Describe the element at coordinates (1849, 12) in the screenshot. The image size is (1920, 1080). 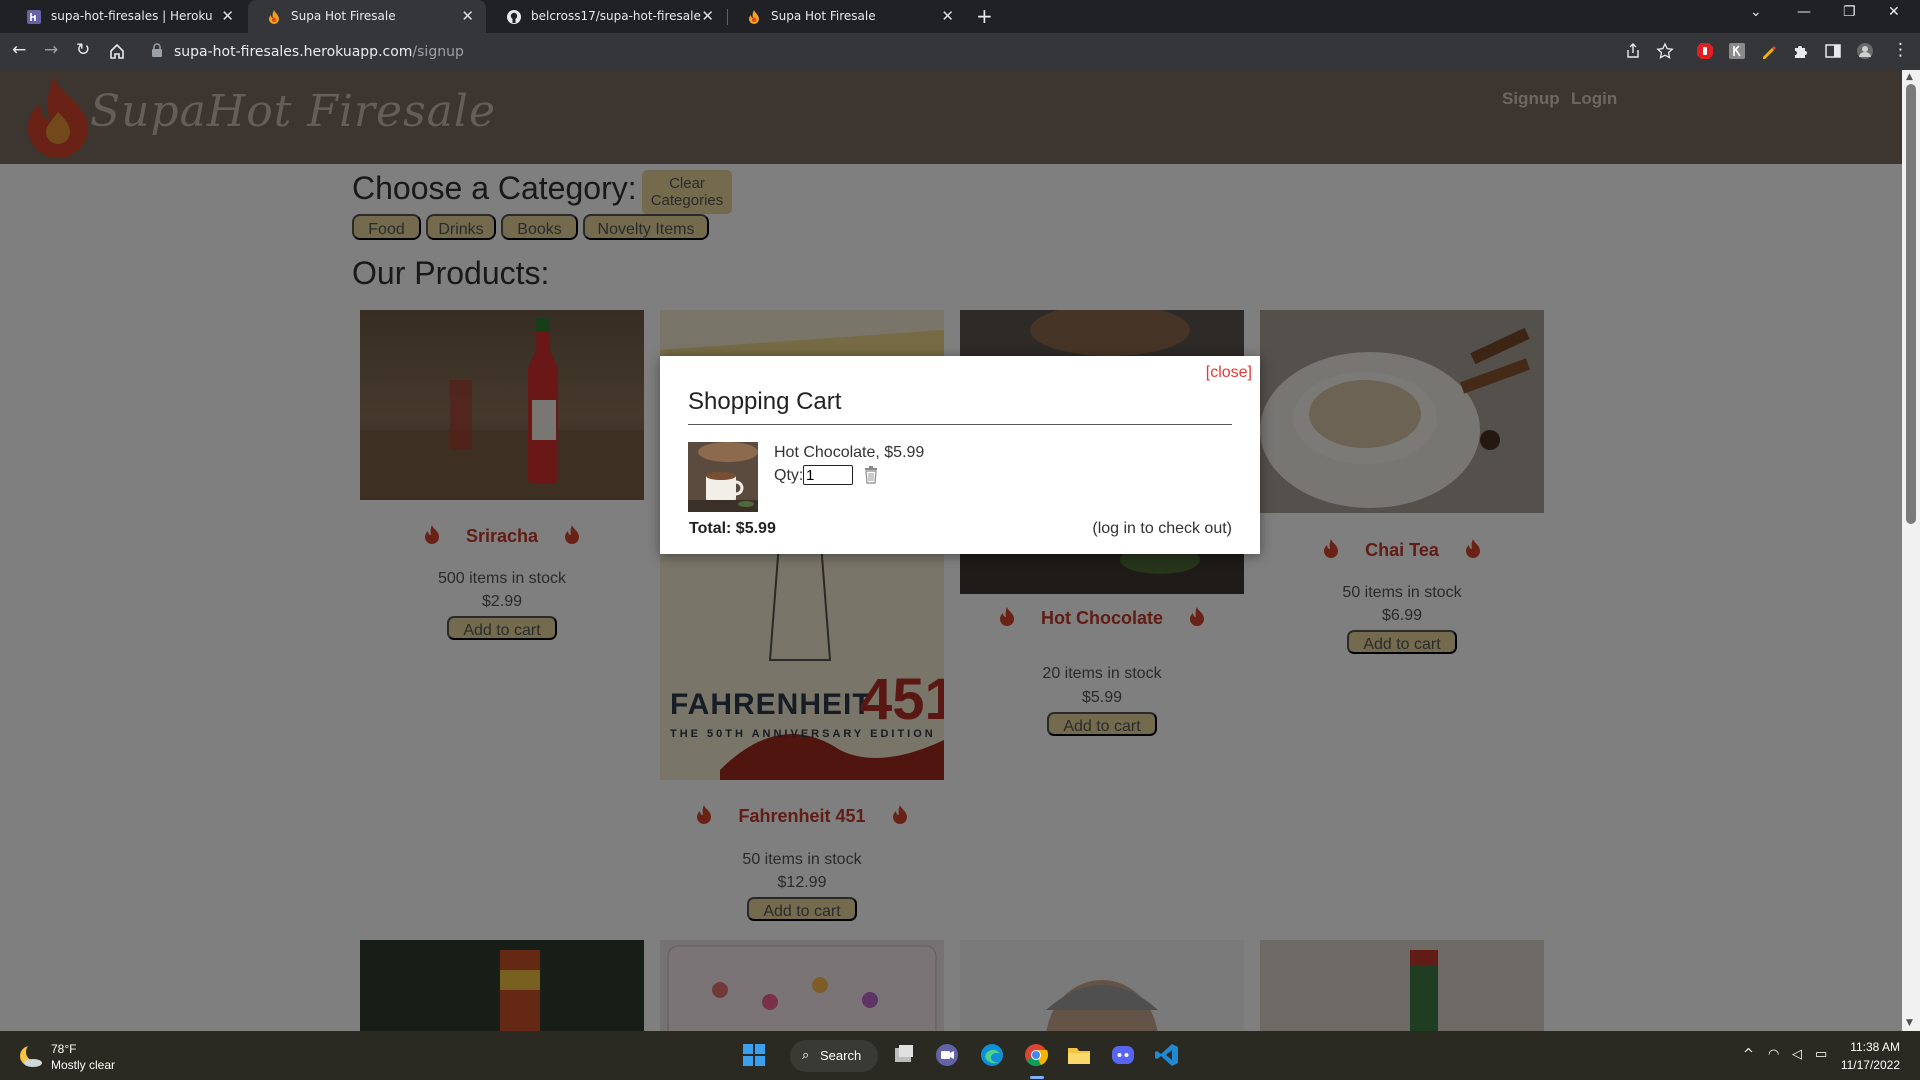
I see `restore-button: ❐` at that location.